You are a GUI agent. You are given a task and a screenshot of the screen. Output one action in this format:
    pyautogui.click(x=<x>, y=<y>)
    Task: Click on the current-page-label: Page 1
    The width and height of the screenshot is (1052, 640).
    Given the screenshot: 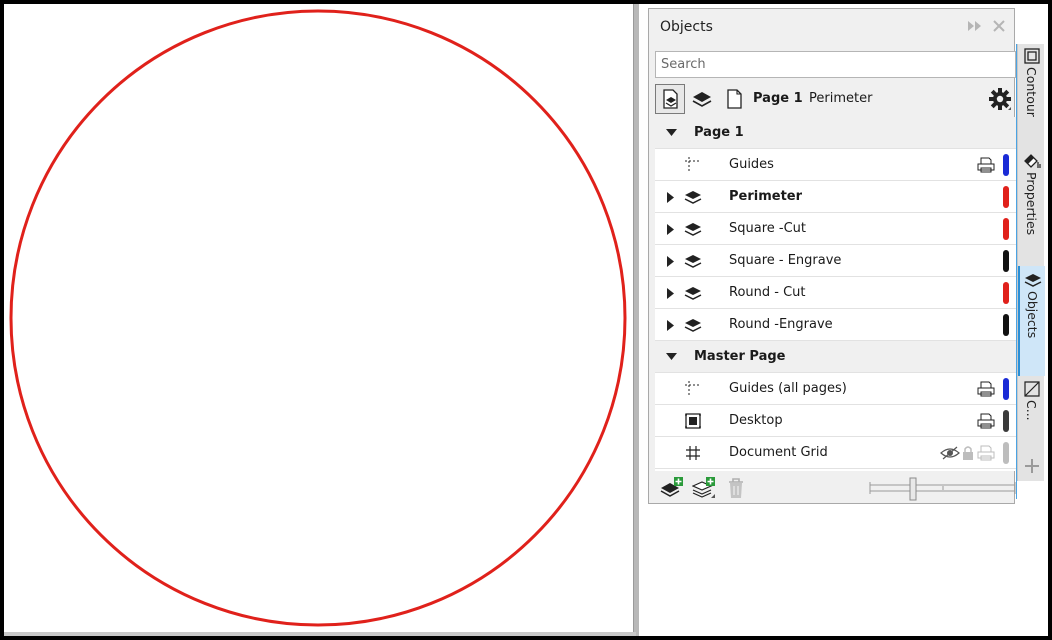 What is the action you would take?
    pyautogui.click(x=778, y=98)
    